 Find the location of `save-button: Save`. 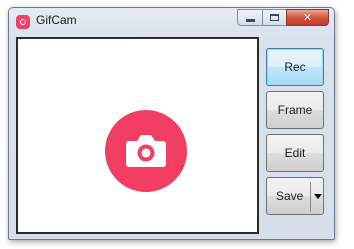

save-button: Save is located at coordinates (295, 196).